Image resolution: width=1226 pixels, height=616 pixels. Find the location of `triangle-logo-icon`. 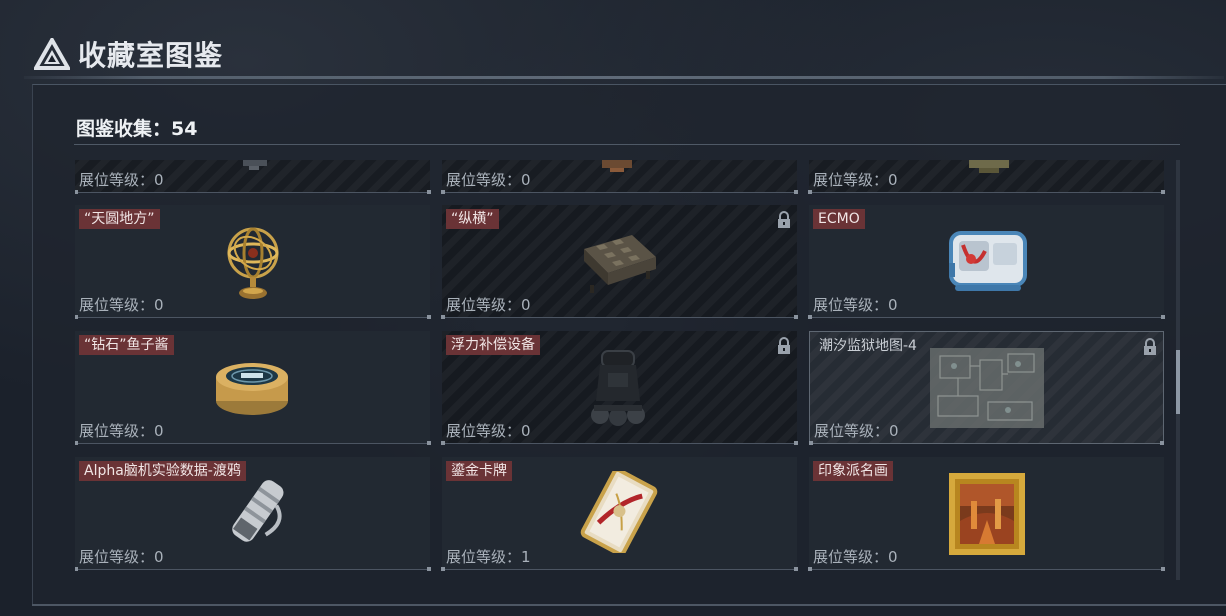

triangle-logo-icon is located at coordinates (52, 54).